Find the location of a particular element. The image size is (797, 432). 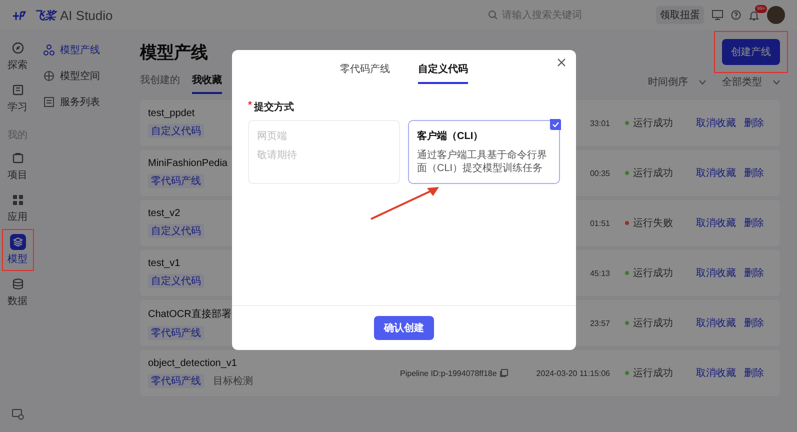

pipeline-name: MiniFashionPedia is located at coordinates (188, 163).